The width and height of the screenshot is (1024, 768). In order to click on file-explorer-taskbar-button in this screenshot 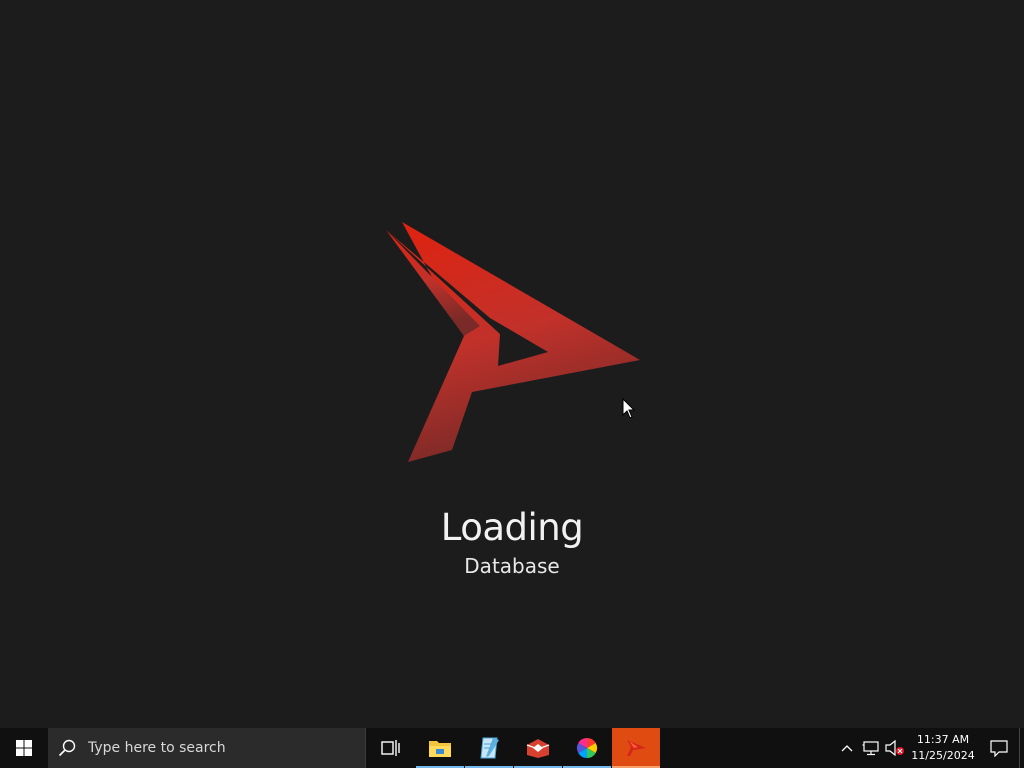, I will do `click(440, 748)`.